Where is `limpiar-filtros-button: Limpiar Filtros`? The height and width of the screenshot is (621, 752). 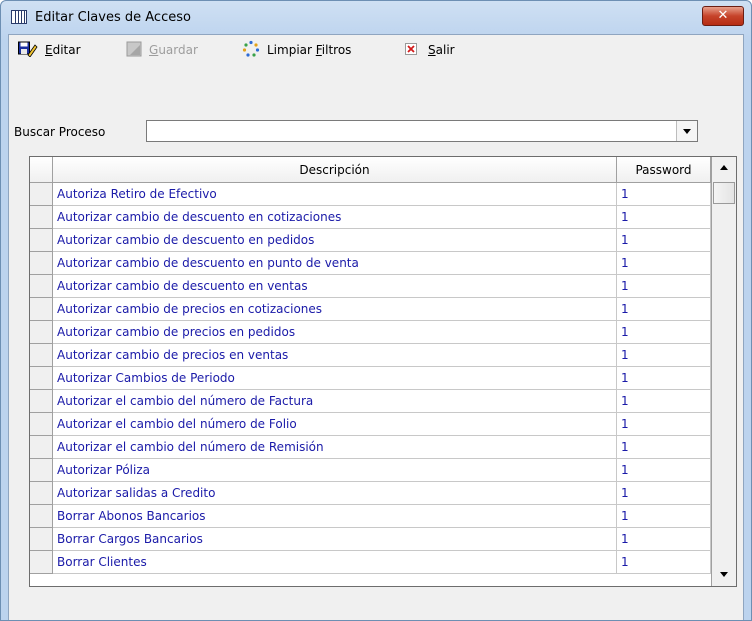 limpiar-filtros-button: Limpiar Filtros is located at coordinates (297, 50).